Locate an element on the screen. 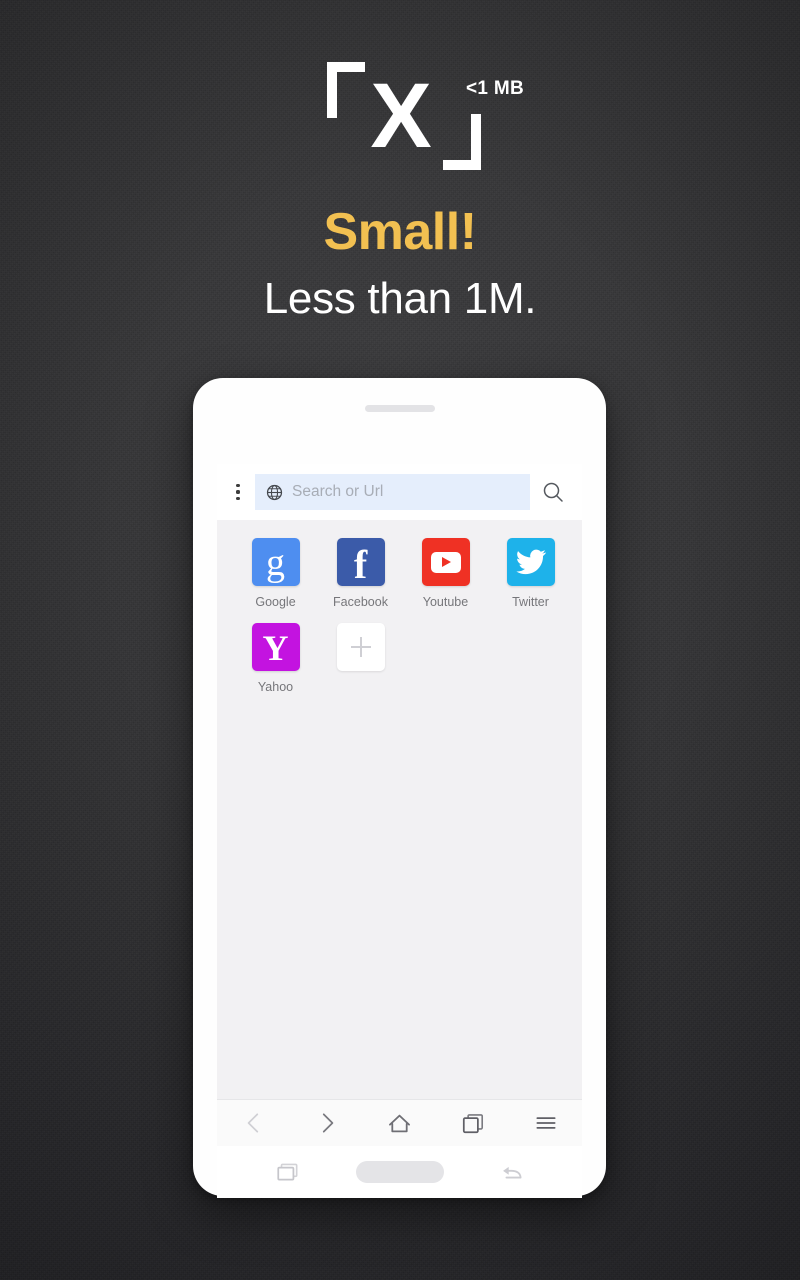 The image size is (800, 1280). chevron-left-icon is located at coordinates (252, 1123).